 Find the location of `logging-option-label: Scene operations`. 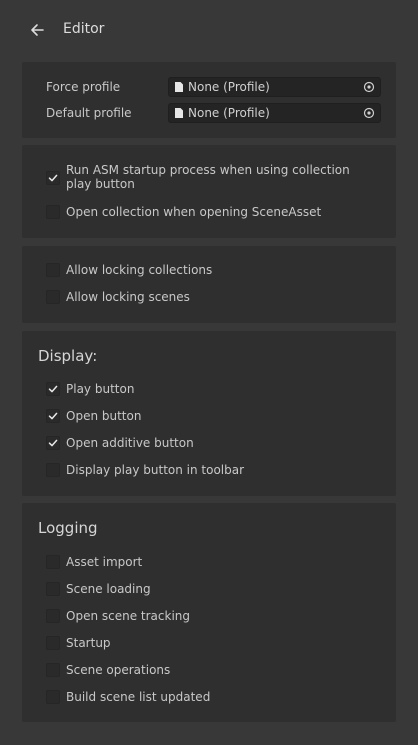

logging-option-label: Scene operations is located at coordinates (118, 670).